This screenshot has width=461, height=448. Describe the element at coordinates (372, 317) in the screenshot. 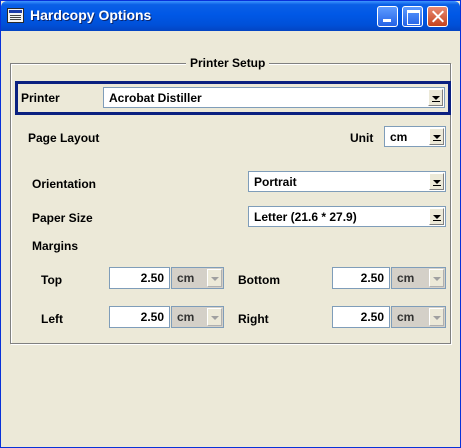

I see `right-margin-value: 2.50` at that location.